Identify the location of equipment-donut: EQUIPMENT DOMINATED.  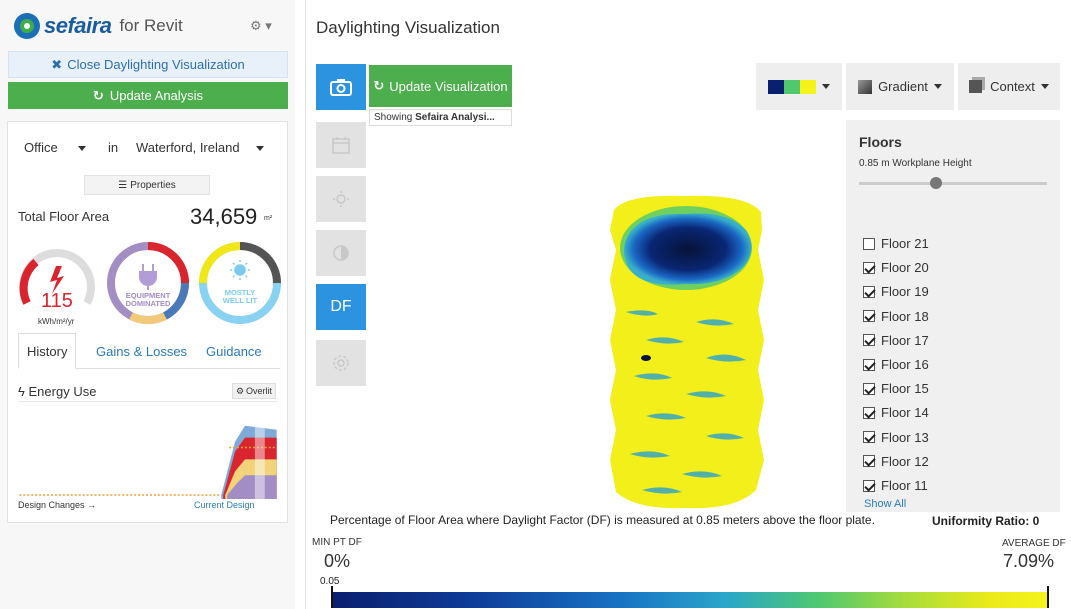
(148, 283).